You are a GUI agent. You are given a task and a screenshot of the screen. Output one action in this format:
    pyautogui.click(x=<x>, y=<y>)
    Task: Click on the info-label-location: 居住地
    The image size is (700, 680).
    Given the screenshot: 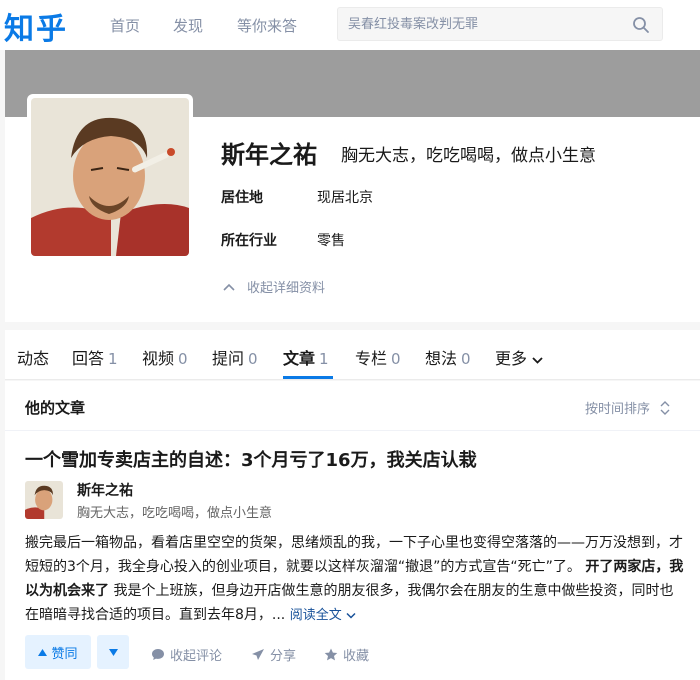 What is the action you would take?
    pyautogui.click(x=242, y=198)
    